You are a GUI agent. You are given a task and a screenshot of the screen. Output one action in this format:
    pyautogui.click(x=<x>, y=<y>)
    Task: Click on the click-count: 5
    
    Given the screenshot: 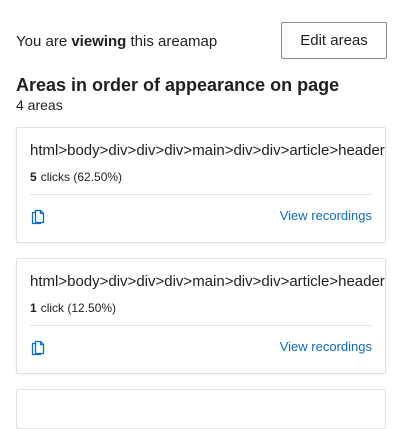 What is the action you would take?
    pyautogui.click(x=33, y=177)
    